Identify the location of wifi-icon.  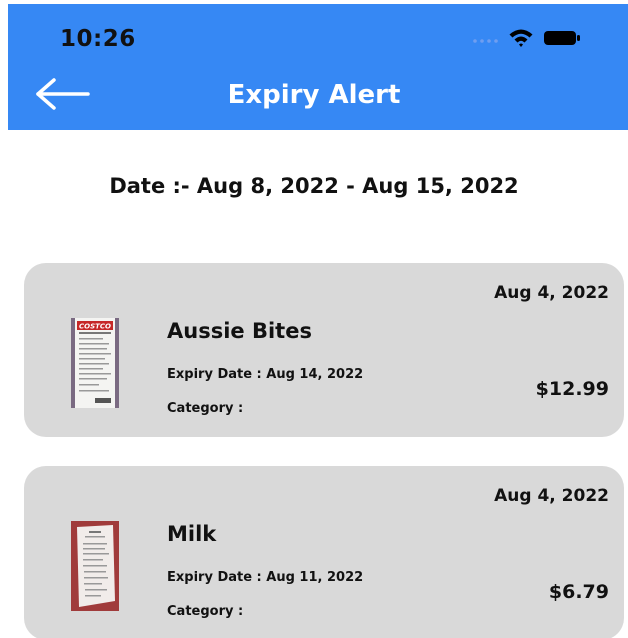
(521, 38).